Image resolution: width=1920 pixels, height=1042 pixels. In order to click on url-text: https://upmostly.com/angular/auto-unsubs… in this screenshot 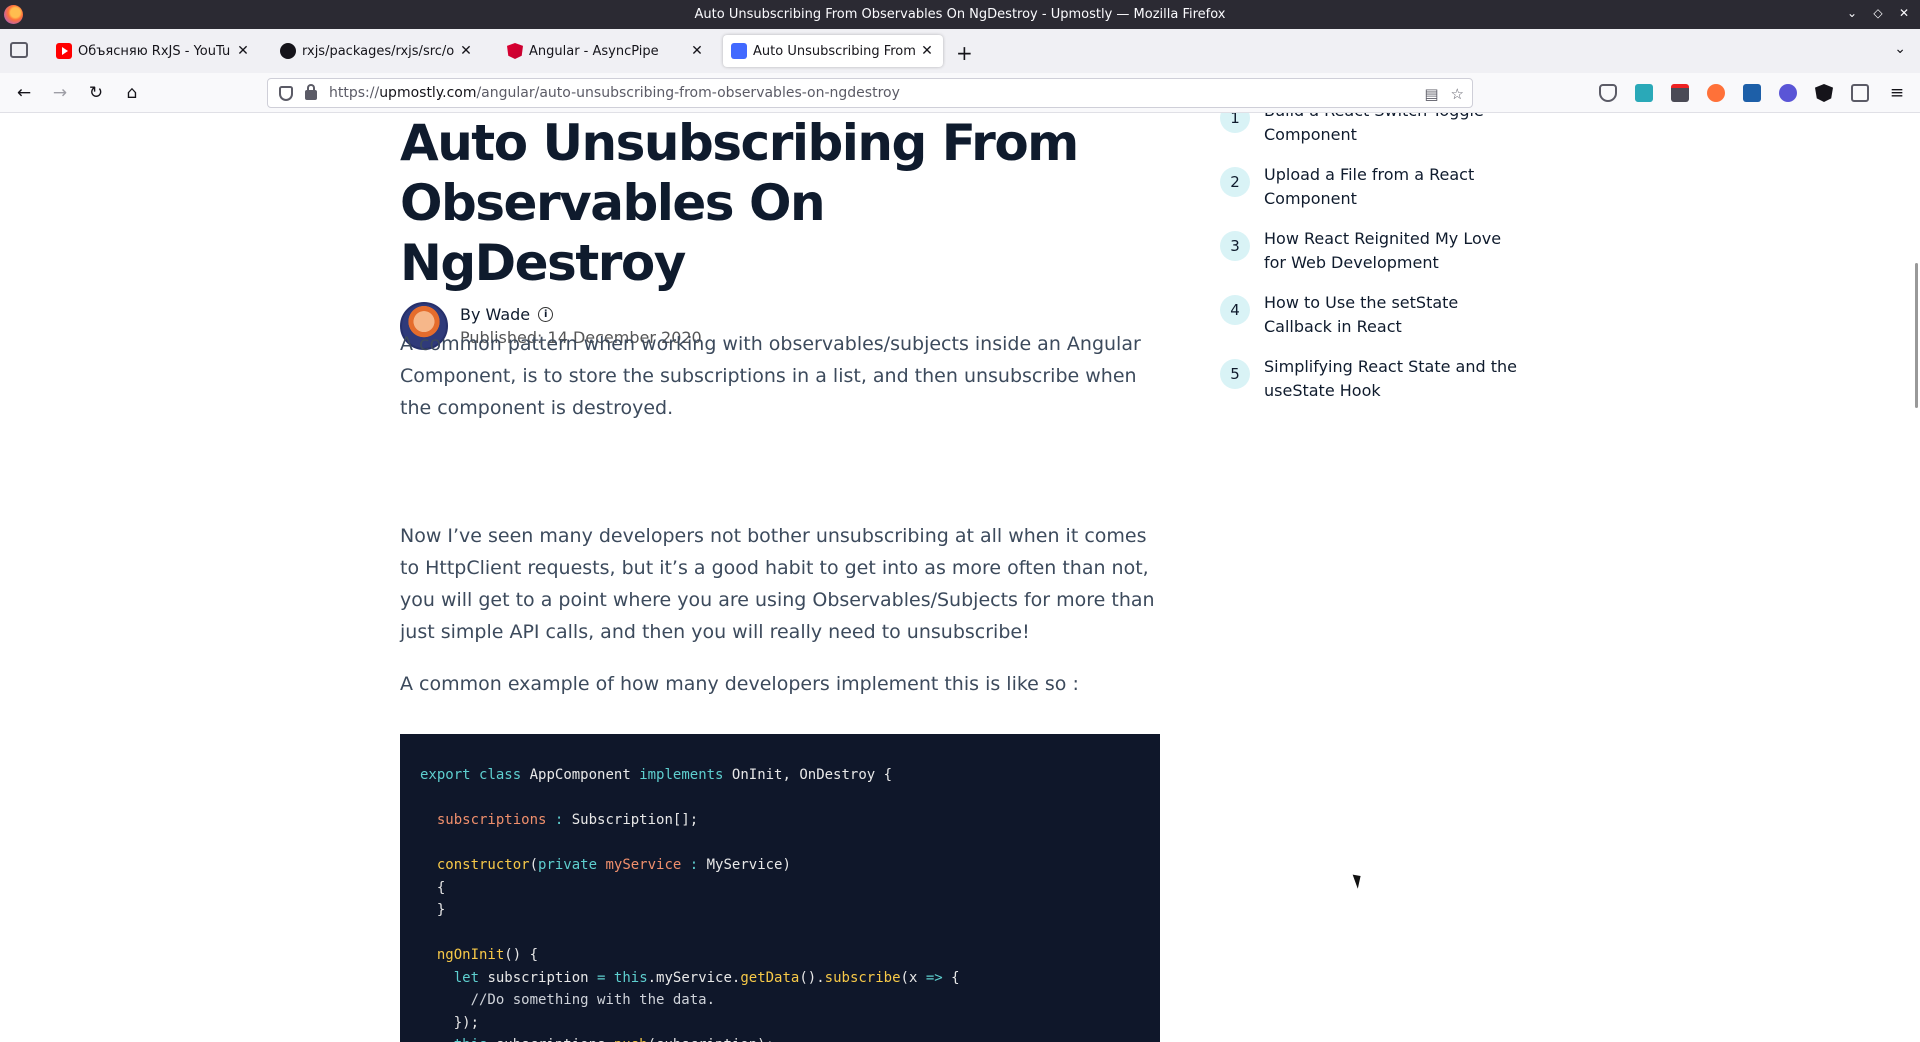, I will do `click(614, 93)`.